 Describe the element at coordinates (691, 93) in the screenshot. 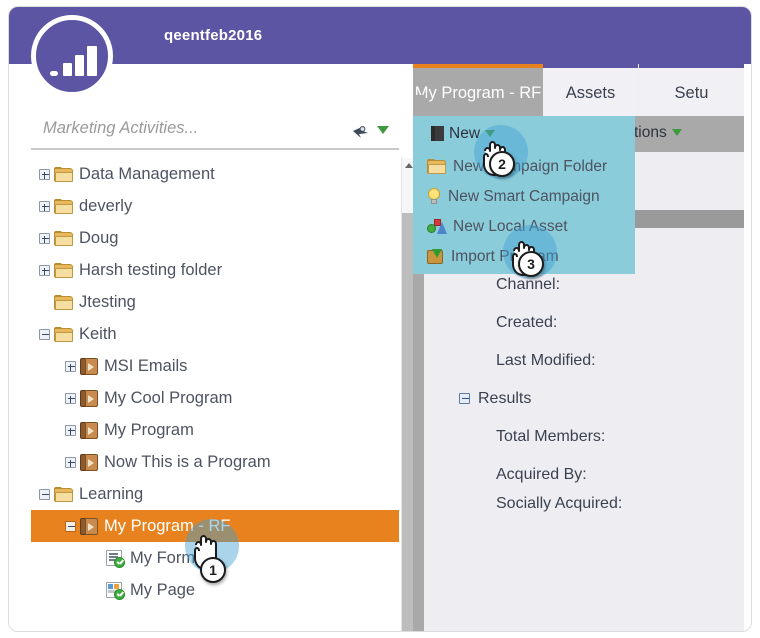

I see `tab-label: Setu` at that location.